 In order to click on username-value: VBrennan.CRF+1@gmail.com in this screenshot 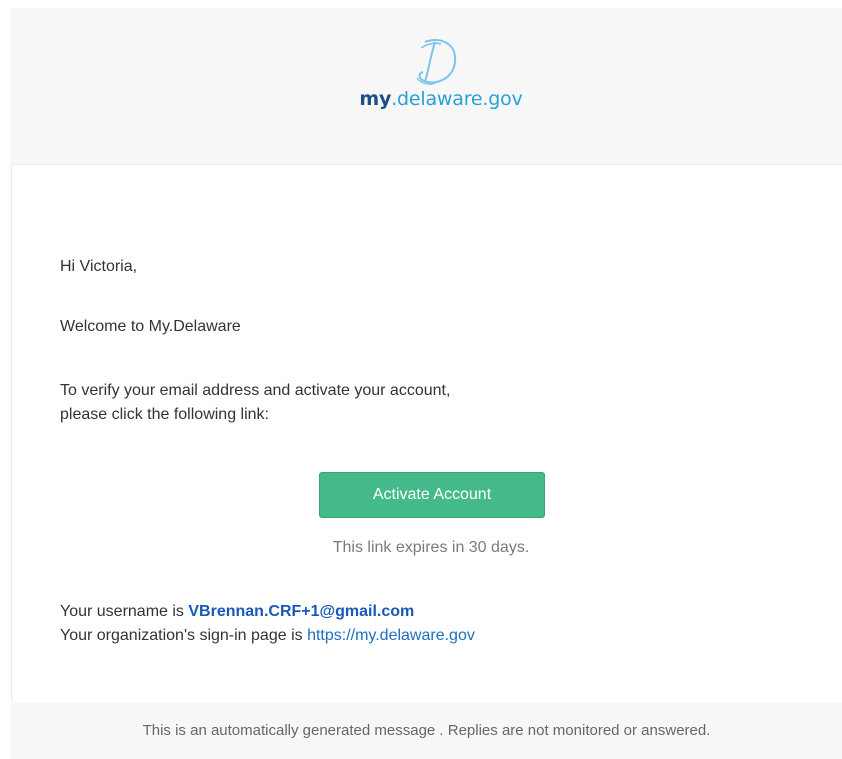, I will do `click(301, 611)`.